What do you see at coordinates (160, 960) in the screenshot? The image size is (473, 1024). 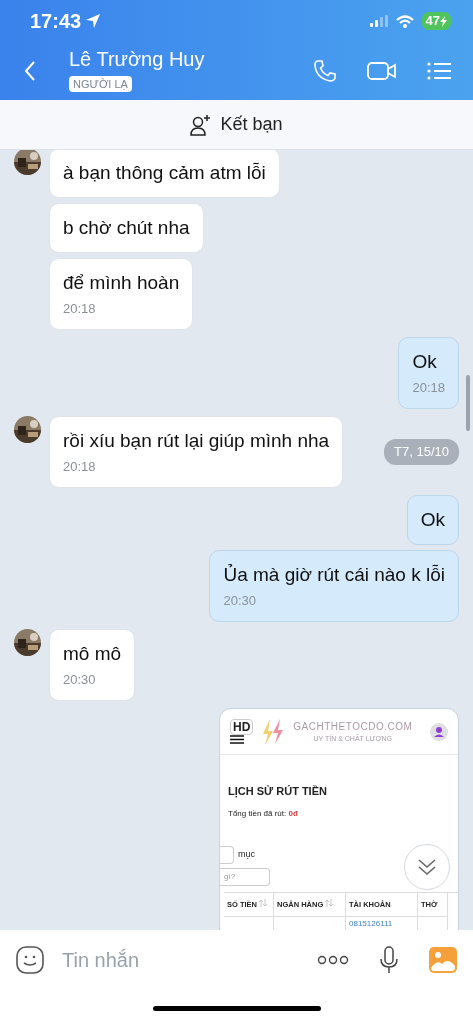 I see `message-input: Tin nhắn` at bounding box center [160, 960].